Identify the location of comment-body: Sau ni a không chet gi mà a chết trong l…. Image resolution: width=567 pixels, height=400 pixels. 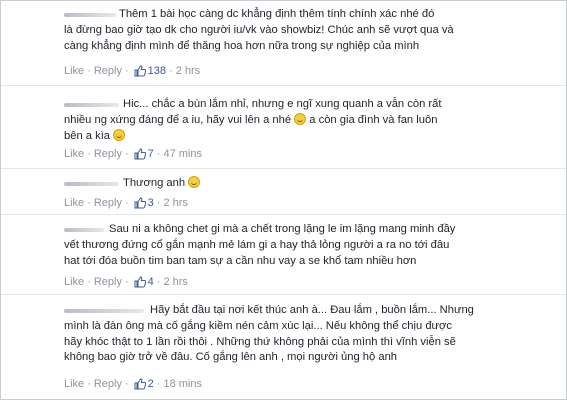
(282, 230).